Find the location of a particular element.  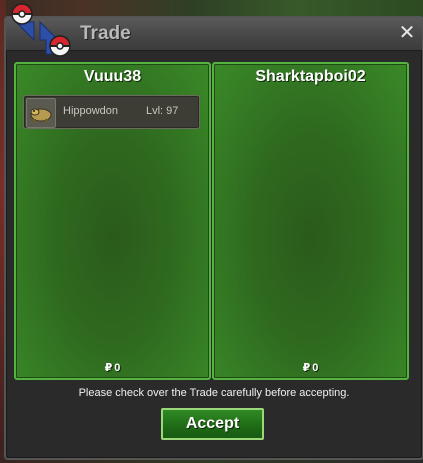

item-level: Lvl: 97 is located at coordinates (162, 111).